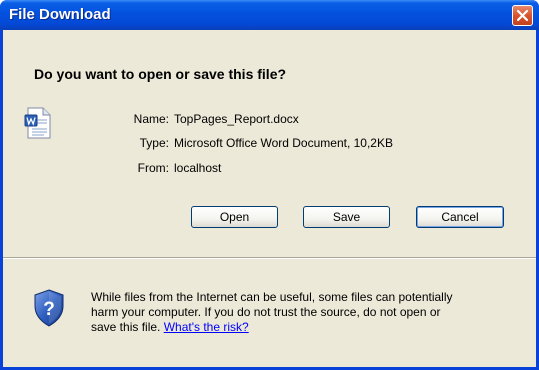 This screenshot has height=370, width=539. I want to click on close-x-icon, so click(522, 15).